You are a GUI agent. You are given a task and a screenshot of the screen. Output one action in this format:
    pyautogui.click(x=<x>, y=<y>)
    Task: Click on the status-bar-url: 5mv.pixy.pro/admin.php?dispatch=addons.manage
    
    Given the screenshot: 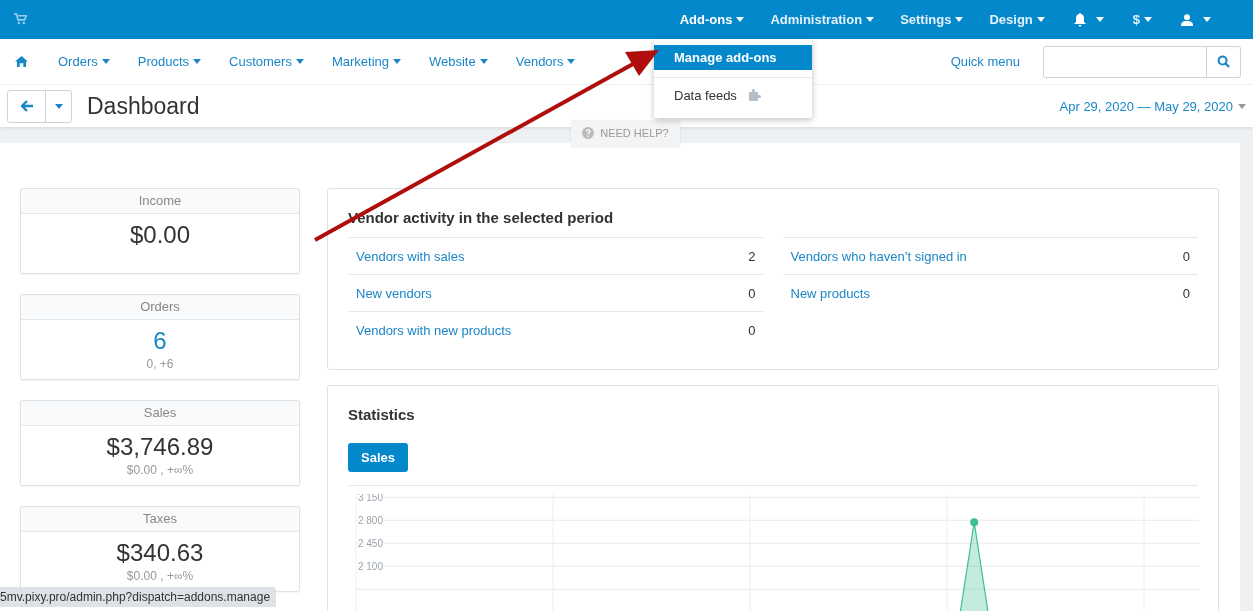 What is the action you would take?
    pyautogui.click(x=138, y=597)
    